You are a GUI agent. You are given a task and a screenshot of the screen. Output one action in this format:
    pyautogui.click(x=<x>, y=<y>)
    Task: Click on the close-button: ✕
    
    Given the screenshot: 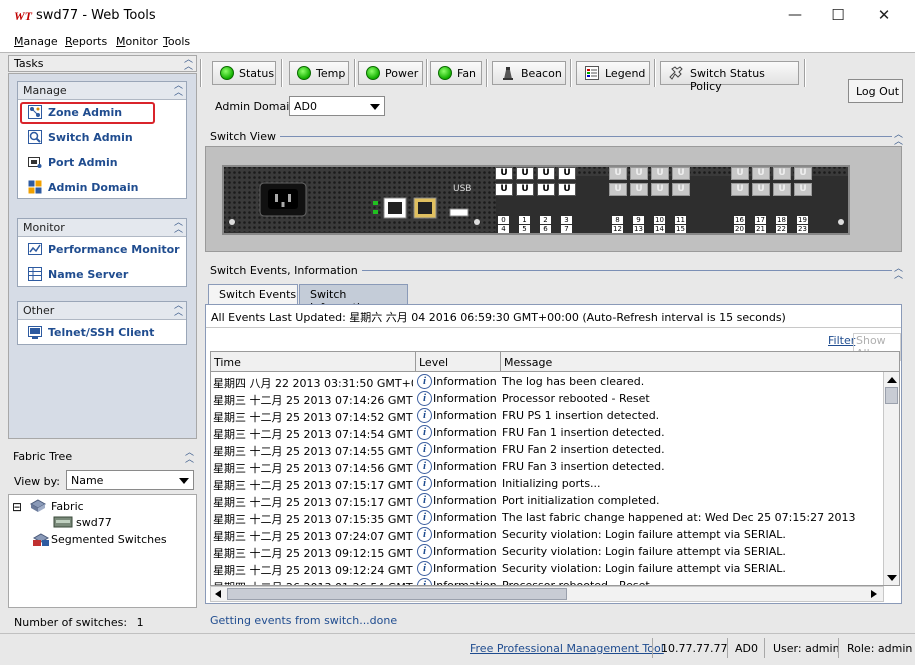 What is the action you would take?
    pyautogui.click(x=884, y=15)
    